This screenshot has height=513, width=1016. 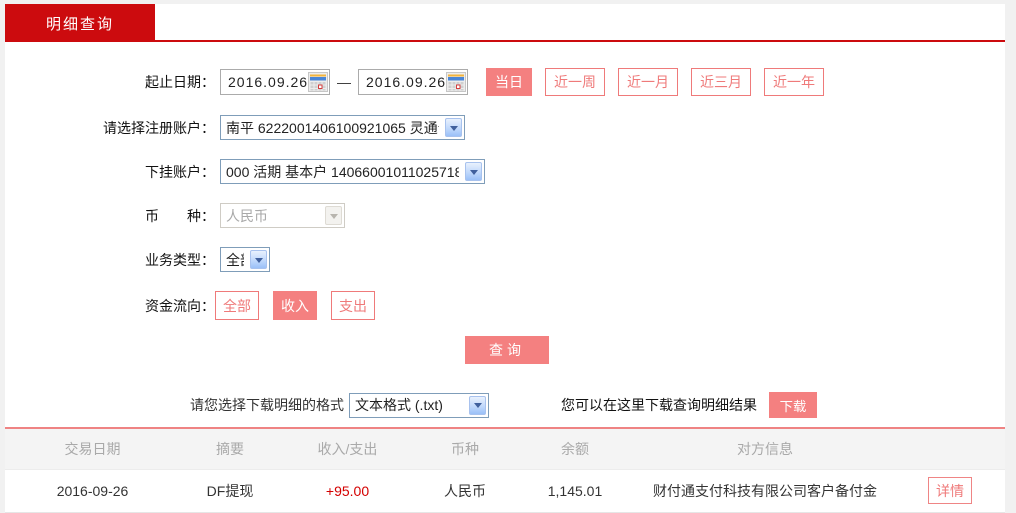 What do you see at coordinates (505, 23) in the screenshot?
I see `tab-bar: 明细查询` at bounding box center [505, 23].